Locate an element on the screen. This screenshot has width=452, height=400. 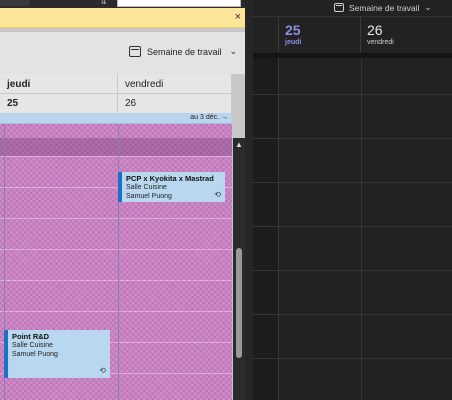
all-day-event-label: au 3 déc. → is located at coordinates (209, 117).